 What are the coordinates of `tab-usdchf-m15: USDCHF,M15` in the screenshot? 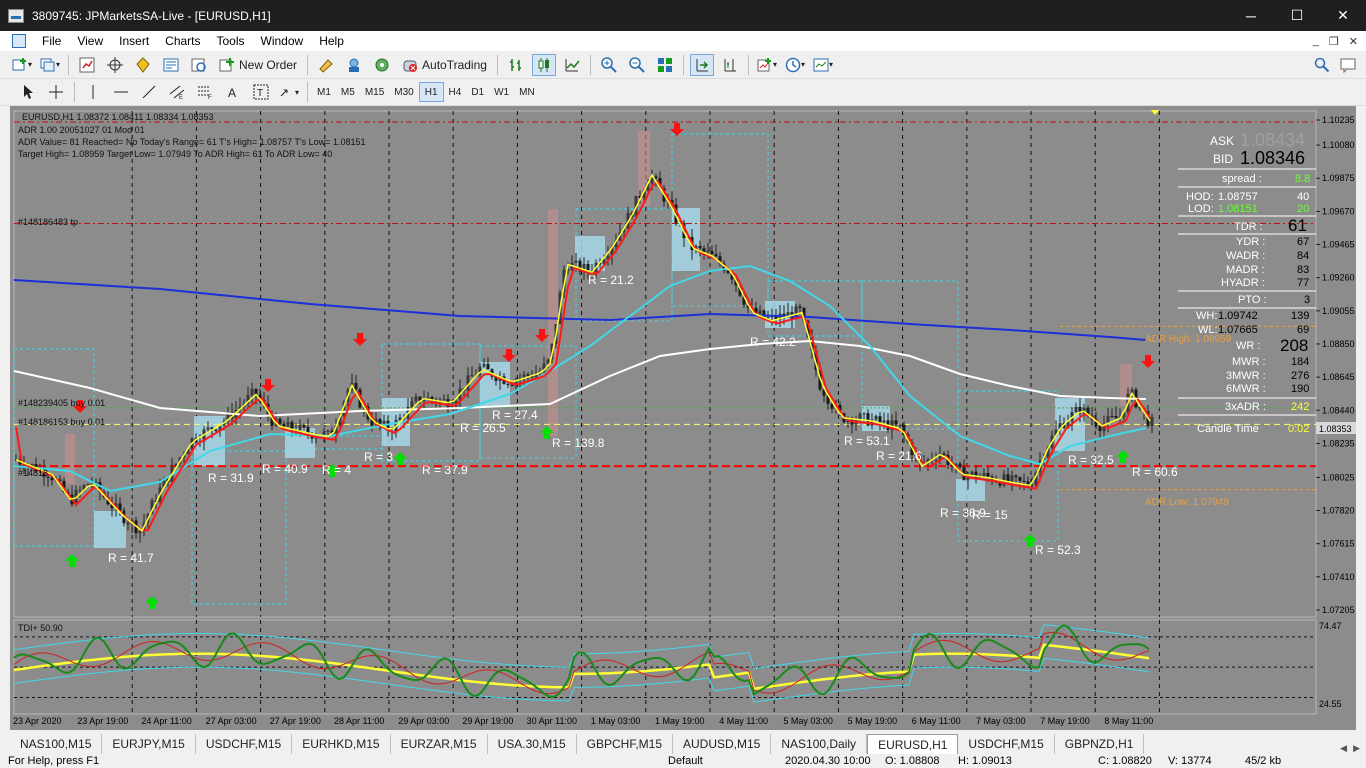 It's located at (244, 744).